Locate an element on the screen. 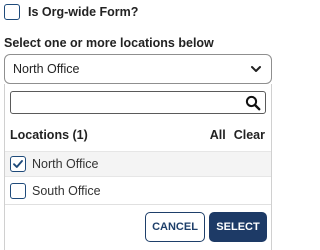 The height and width of the screenshot is (250, 320). locations-count-title: Locations (1) is located at coordinates (49, 135).